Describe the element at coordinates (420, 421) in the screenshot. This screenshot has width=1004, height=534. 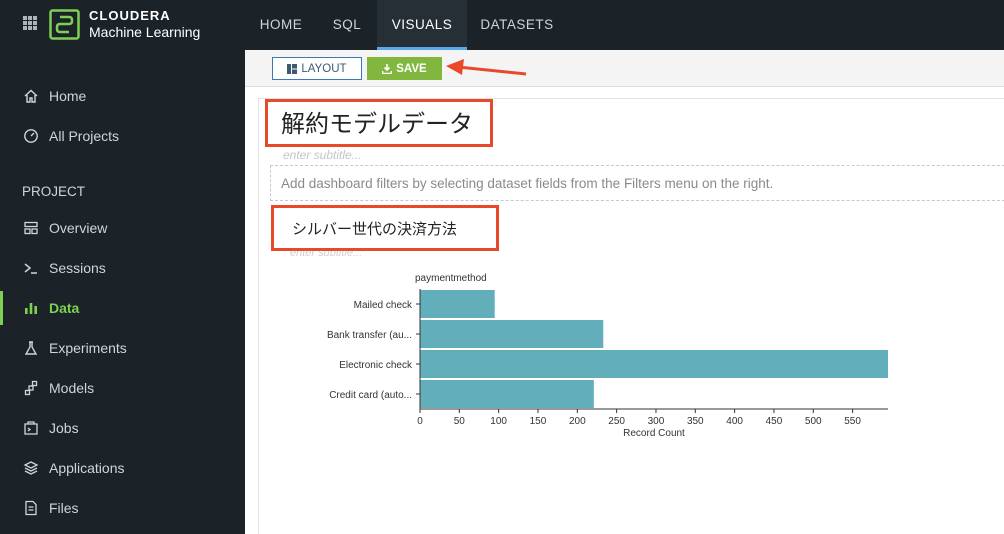
I see `chart-x-tick-label: 0` at that location.